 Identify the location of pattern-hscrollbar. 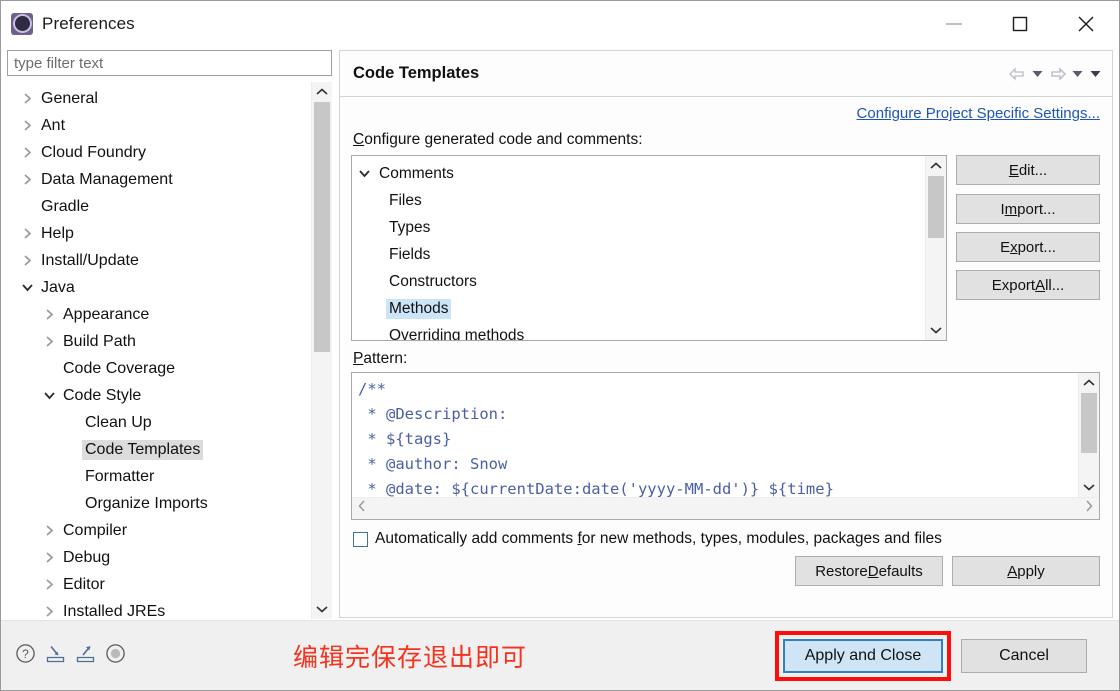
(725, 508).